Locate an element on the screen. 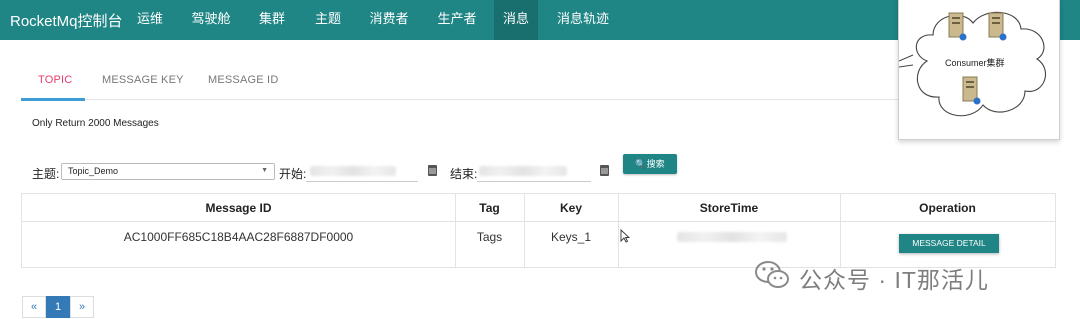 This screenshot has height=319, width=1080. header-operation: Operation is located at coordinates (947, 208).